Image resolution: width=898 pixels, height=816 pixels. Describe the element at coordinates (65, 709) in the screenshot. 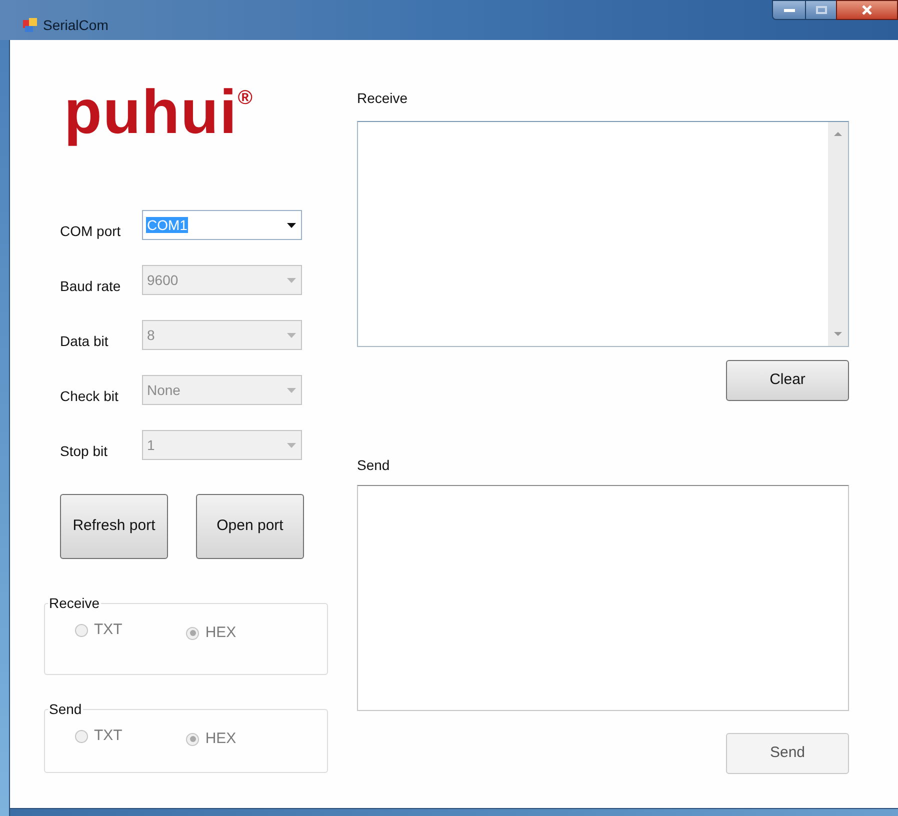

I see `group-title: Send` at that location.